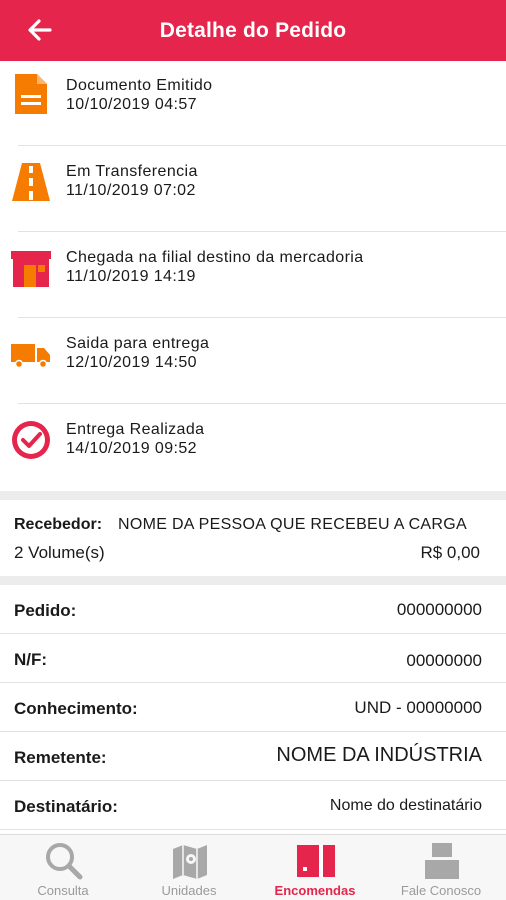 The height and width of the screenshot is (900, 506). I want to click on detail-row-waybill: Conhecimento: UND - 00000000, so click(253, 707).